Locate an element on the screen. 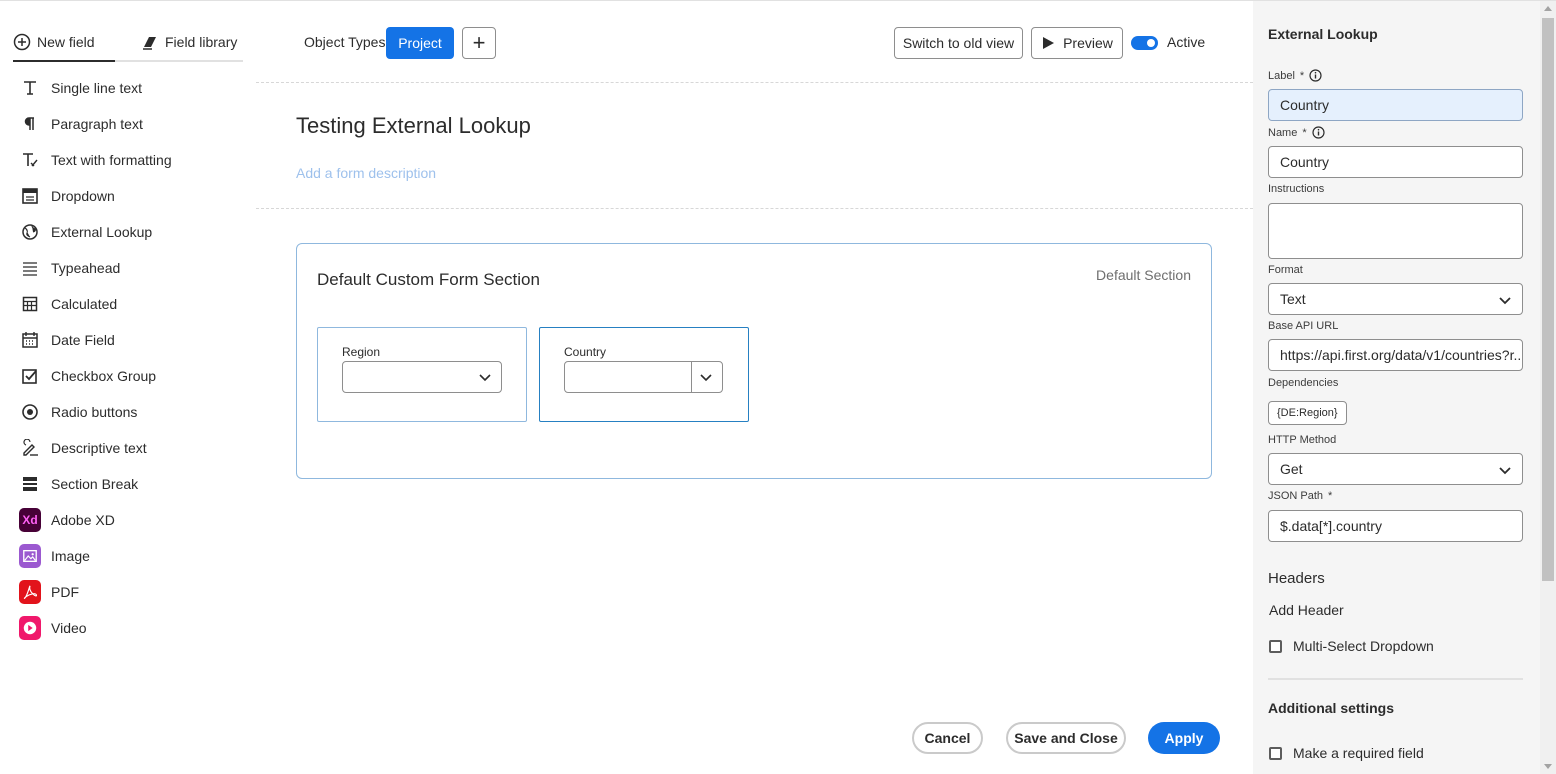 The height and width of the screenshot is (774, 1556). field-type-checkbox-group: Checkbox Group is located at coordinates (134, 376).